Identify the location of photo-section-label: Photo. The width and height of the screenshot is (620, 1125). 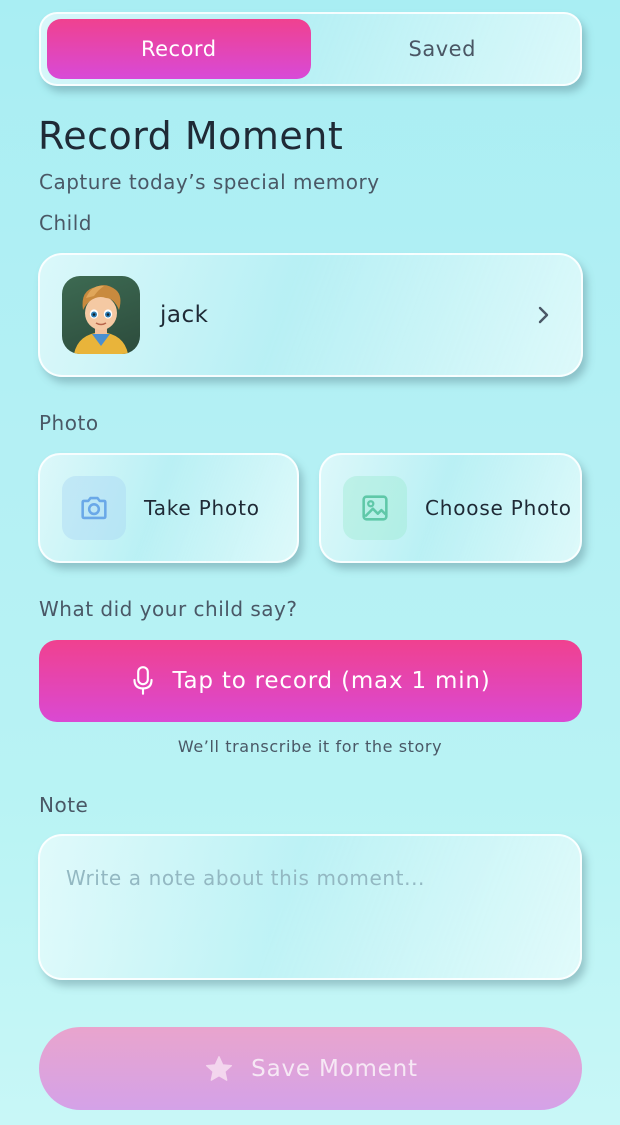
(69, 423).